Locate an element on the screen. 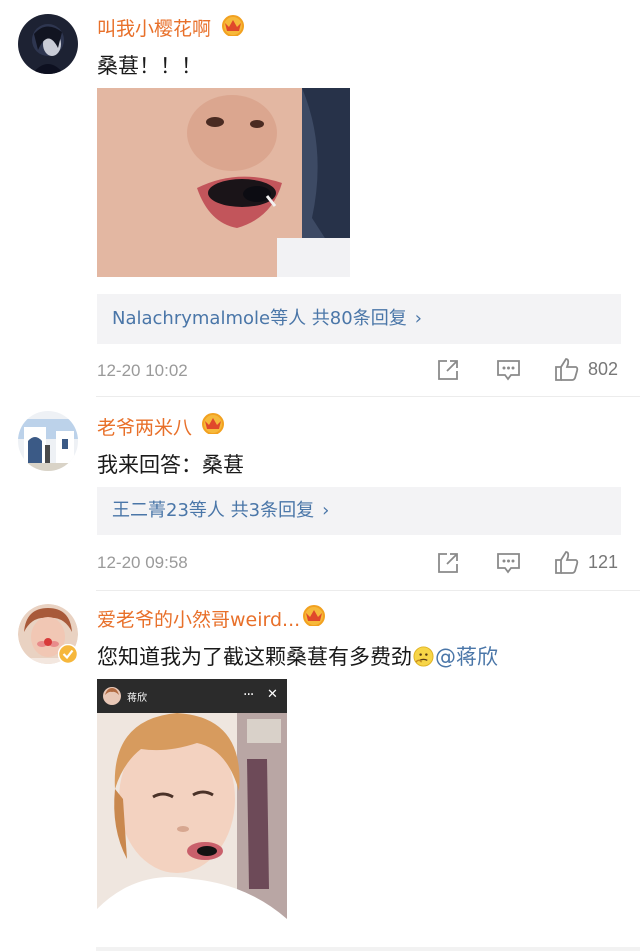 This screenshot has height=951, width=640. thinking-emoji-icon is located at coordinates (423, 656).